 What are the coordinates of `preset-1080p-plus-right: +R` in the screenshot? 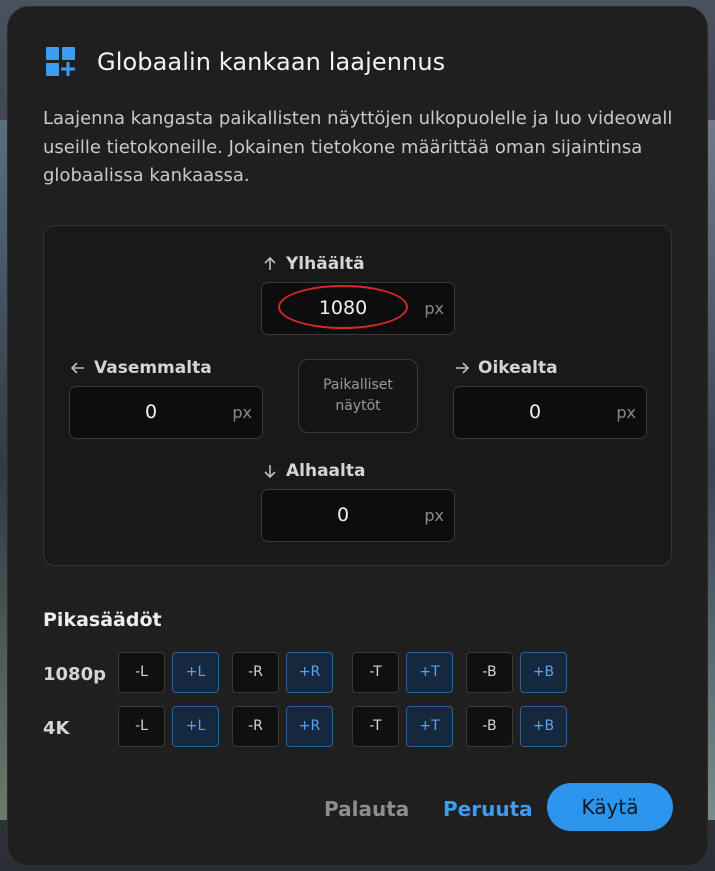 It's located at (309, 672).